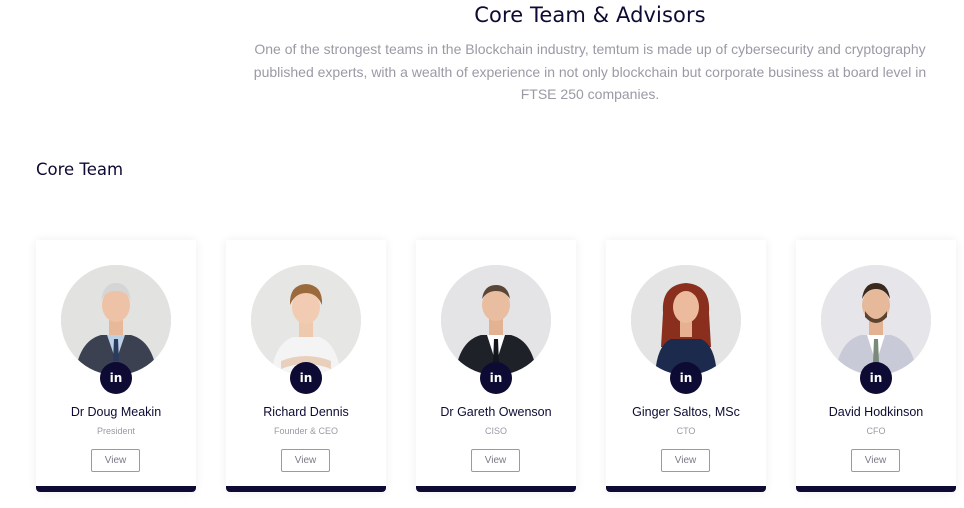  I want to click on team-card: in Ginger Saltos, MSc CTO View, so click(686, 366).